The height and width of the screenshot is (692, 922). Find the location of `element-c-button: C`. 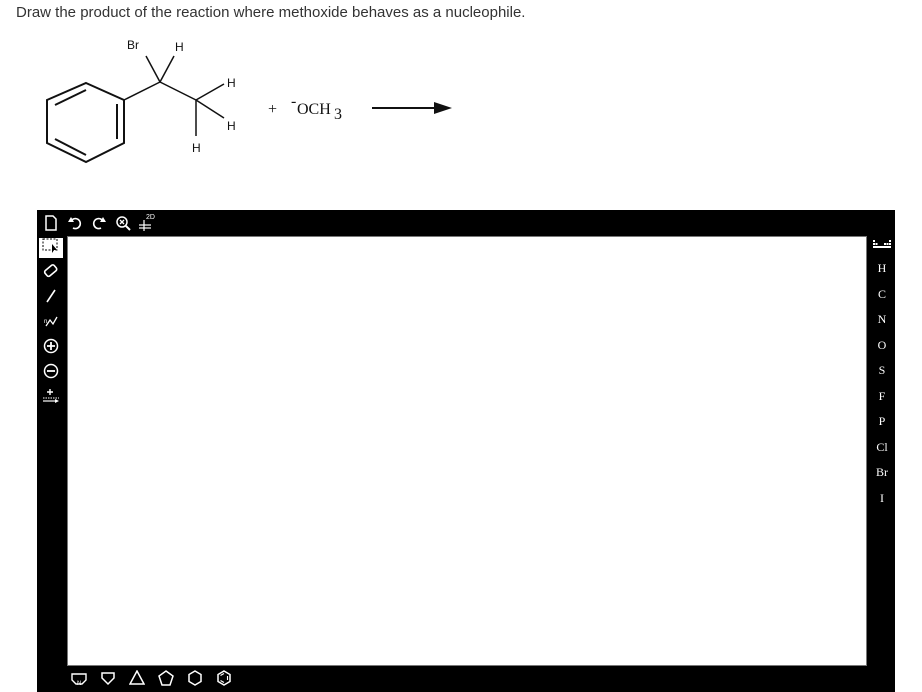

element-c-button: C is located at coordinates (882, 295).